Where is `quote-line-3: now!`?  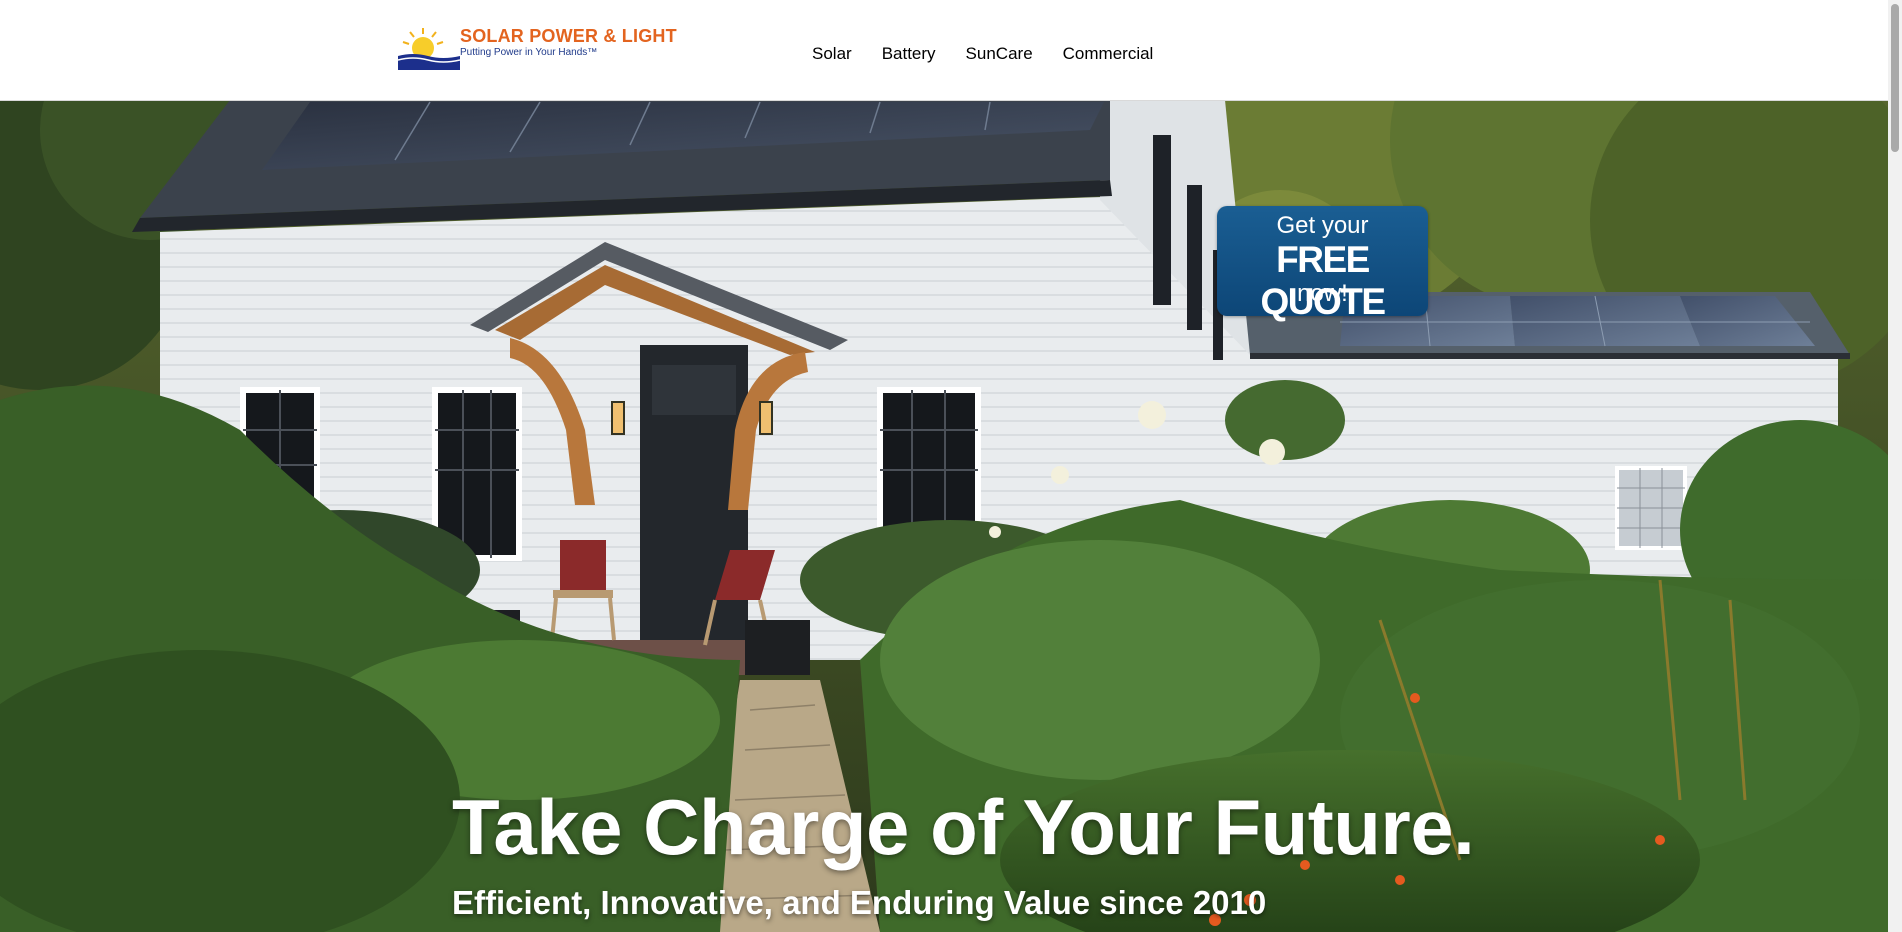
quote-line-3: now! is located at coordinates (1322, 293).